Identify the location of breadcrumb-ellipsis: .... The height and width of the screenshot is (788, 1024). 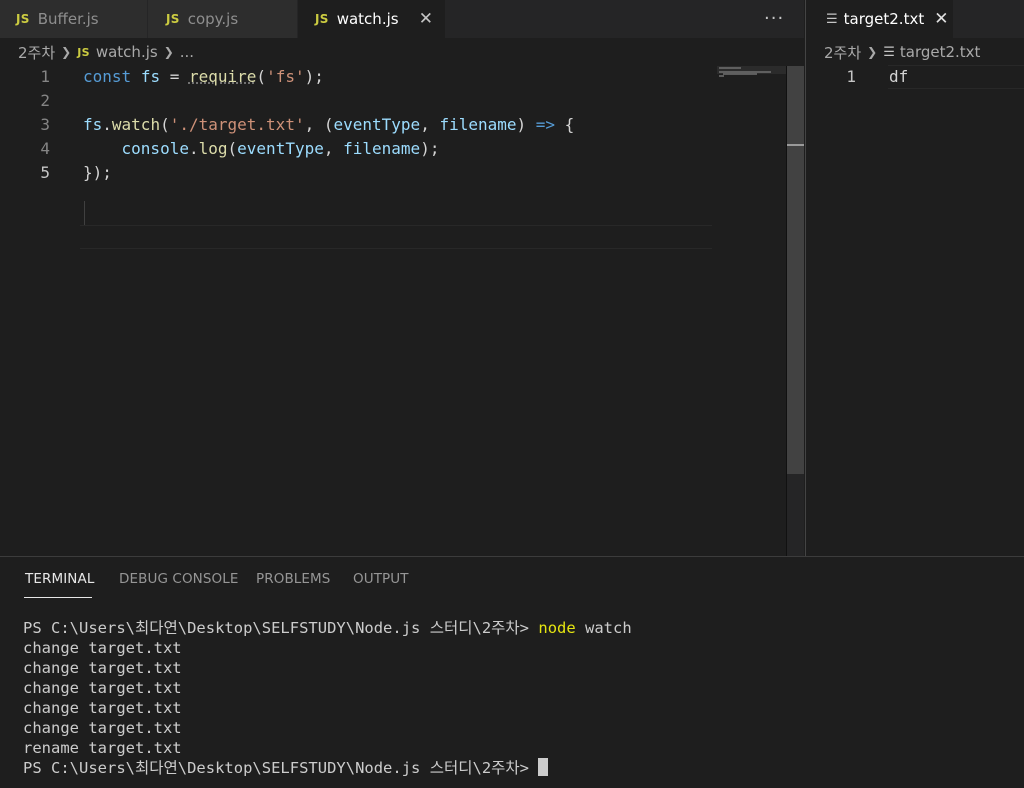
(187, 52).